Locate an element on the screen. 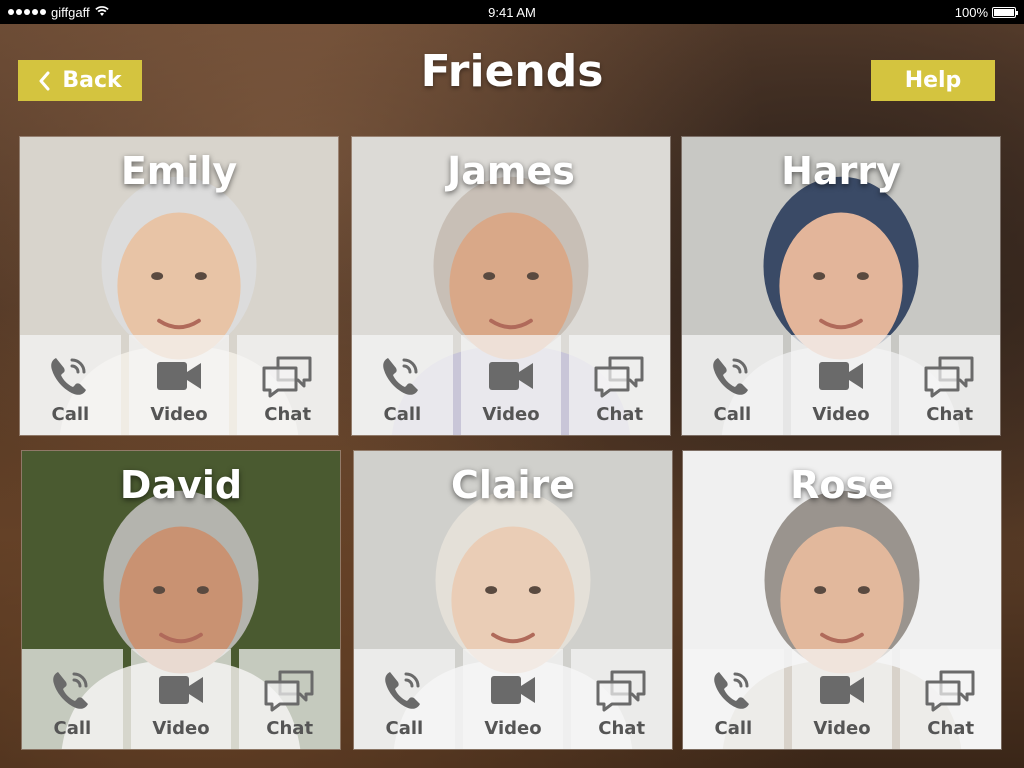 The height and width of the screenshot is (768, 1024). signal-icon is located at coordinates (27, 12).